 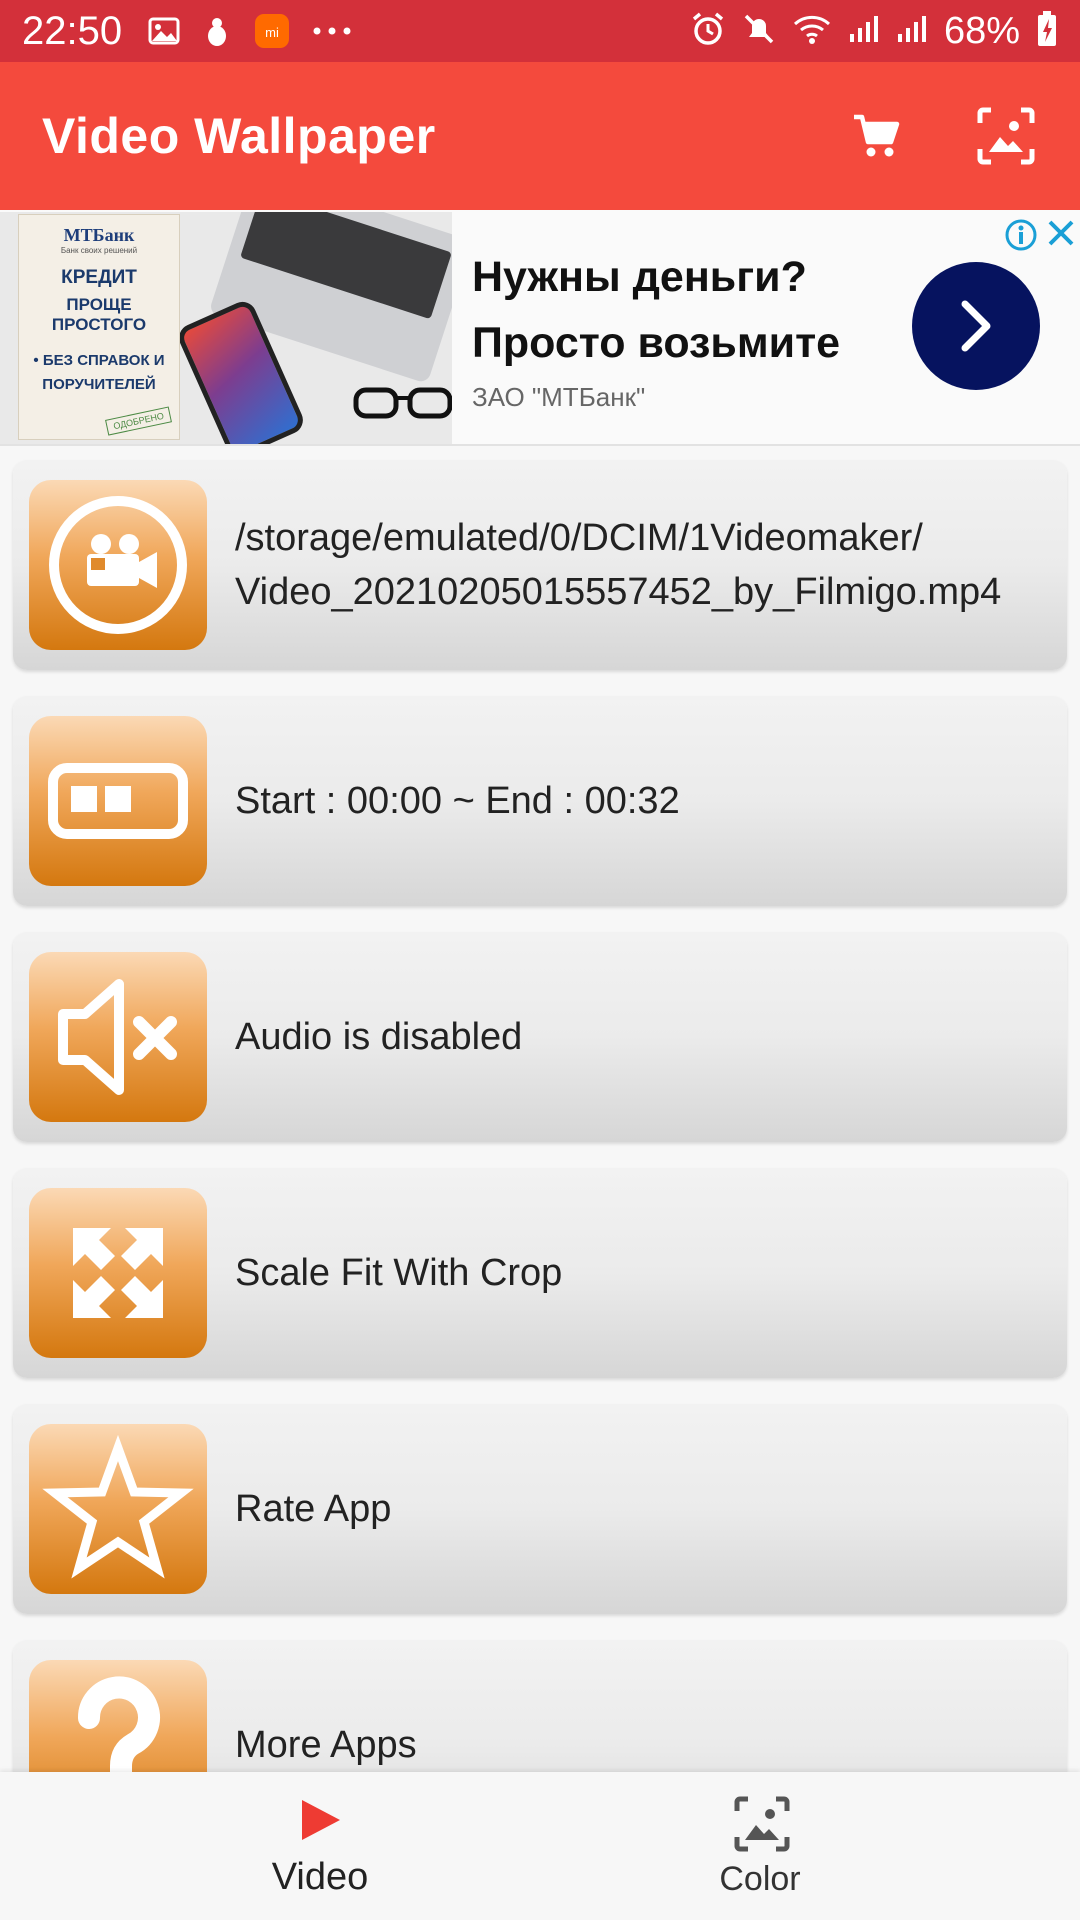 What do you see at coordinates (118, 565) in the screenshot?
I see `video-camera-icon` at bounding box center [118, 565].